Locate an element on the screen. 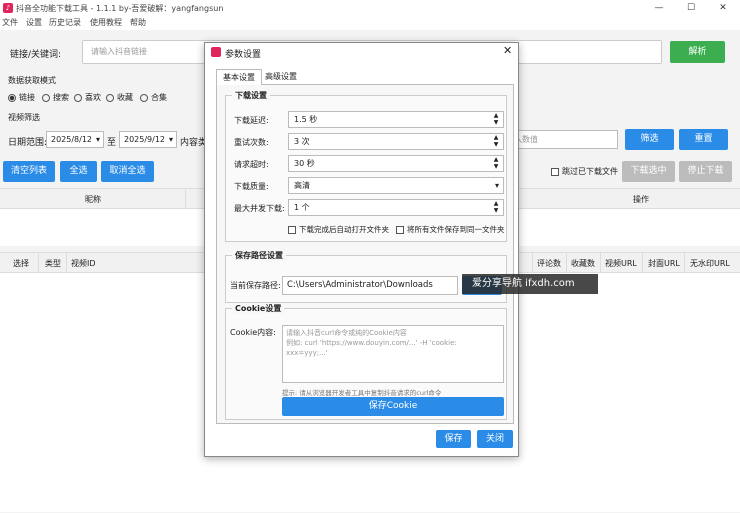  cookie-hint: 提示: 请从浏览器开发者工具中复制抖音请求的curl命令 is located at coordinates (362, 393).